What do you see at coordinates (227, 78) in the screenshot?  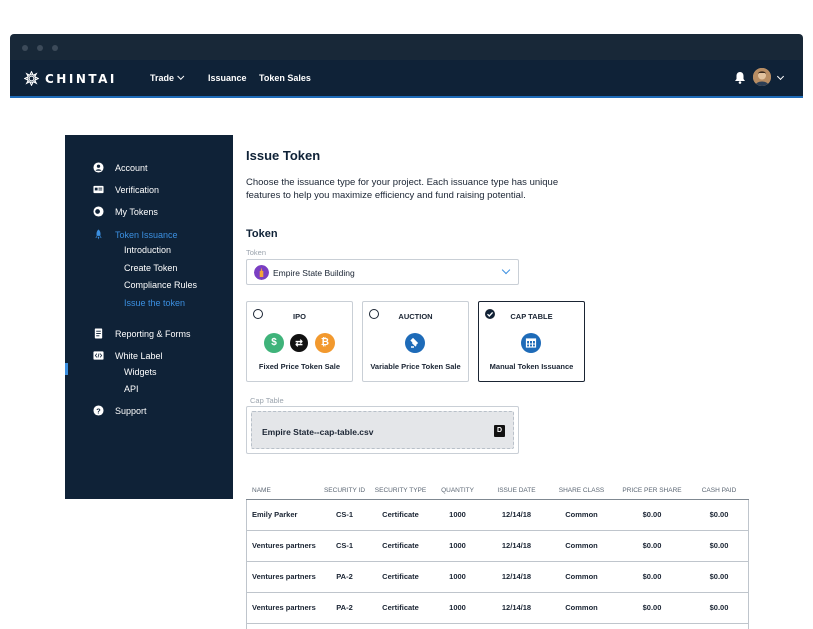 I see `nav-issuance: Issuance` at bounding box center [227, 78].